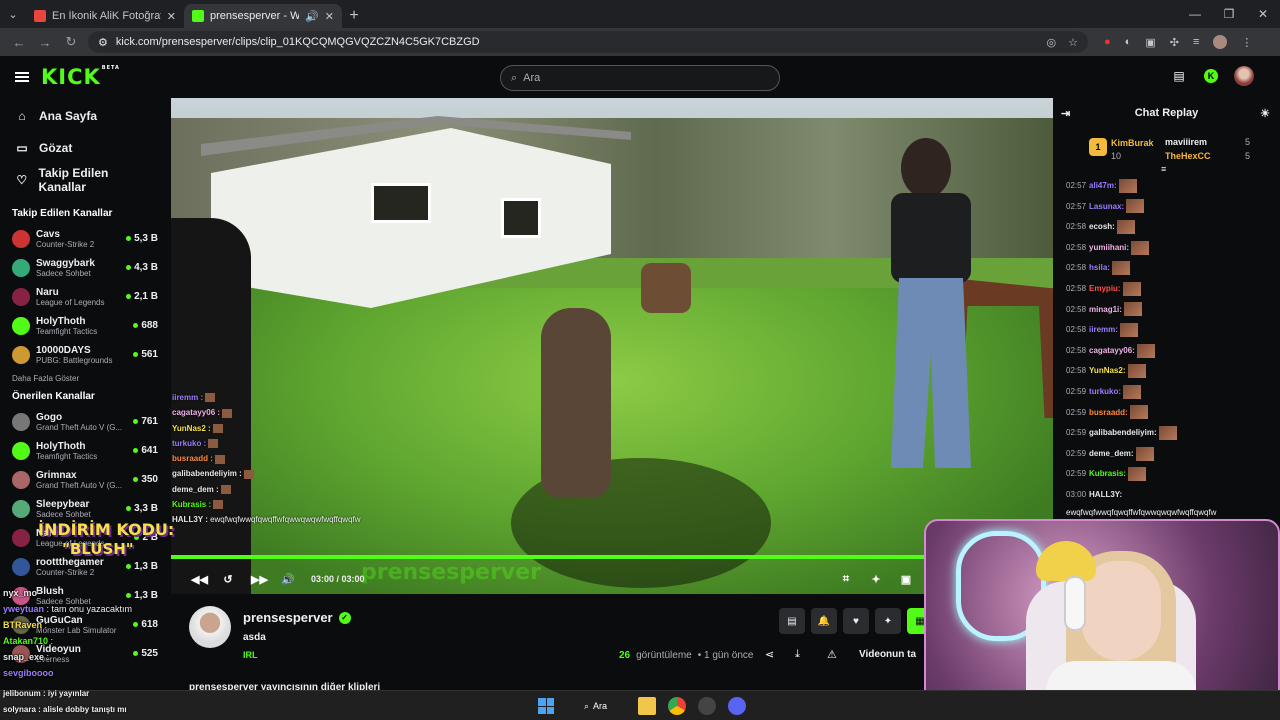 The height and width of the screenshot is (720, 1280). What do you see at coordinates (1105, 391) in the screenshot?
I see `chat-username: turkuko:` at bounding box center [1105, 391].